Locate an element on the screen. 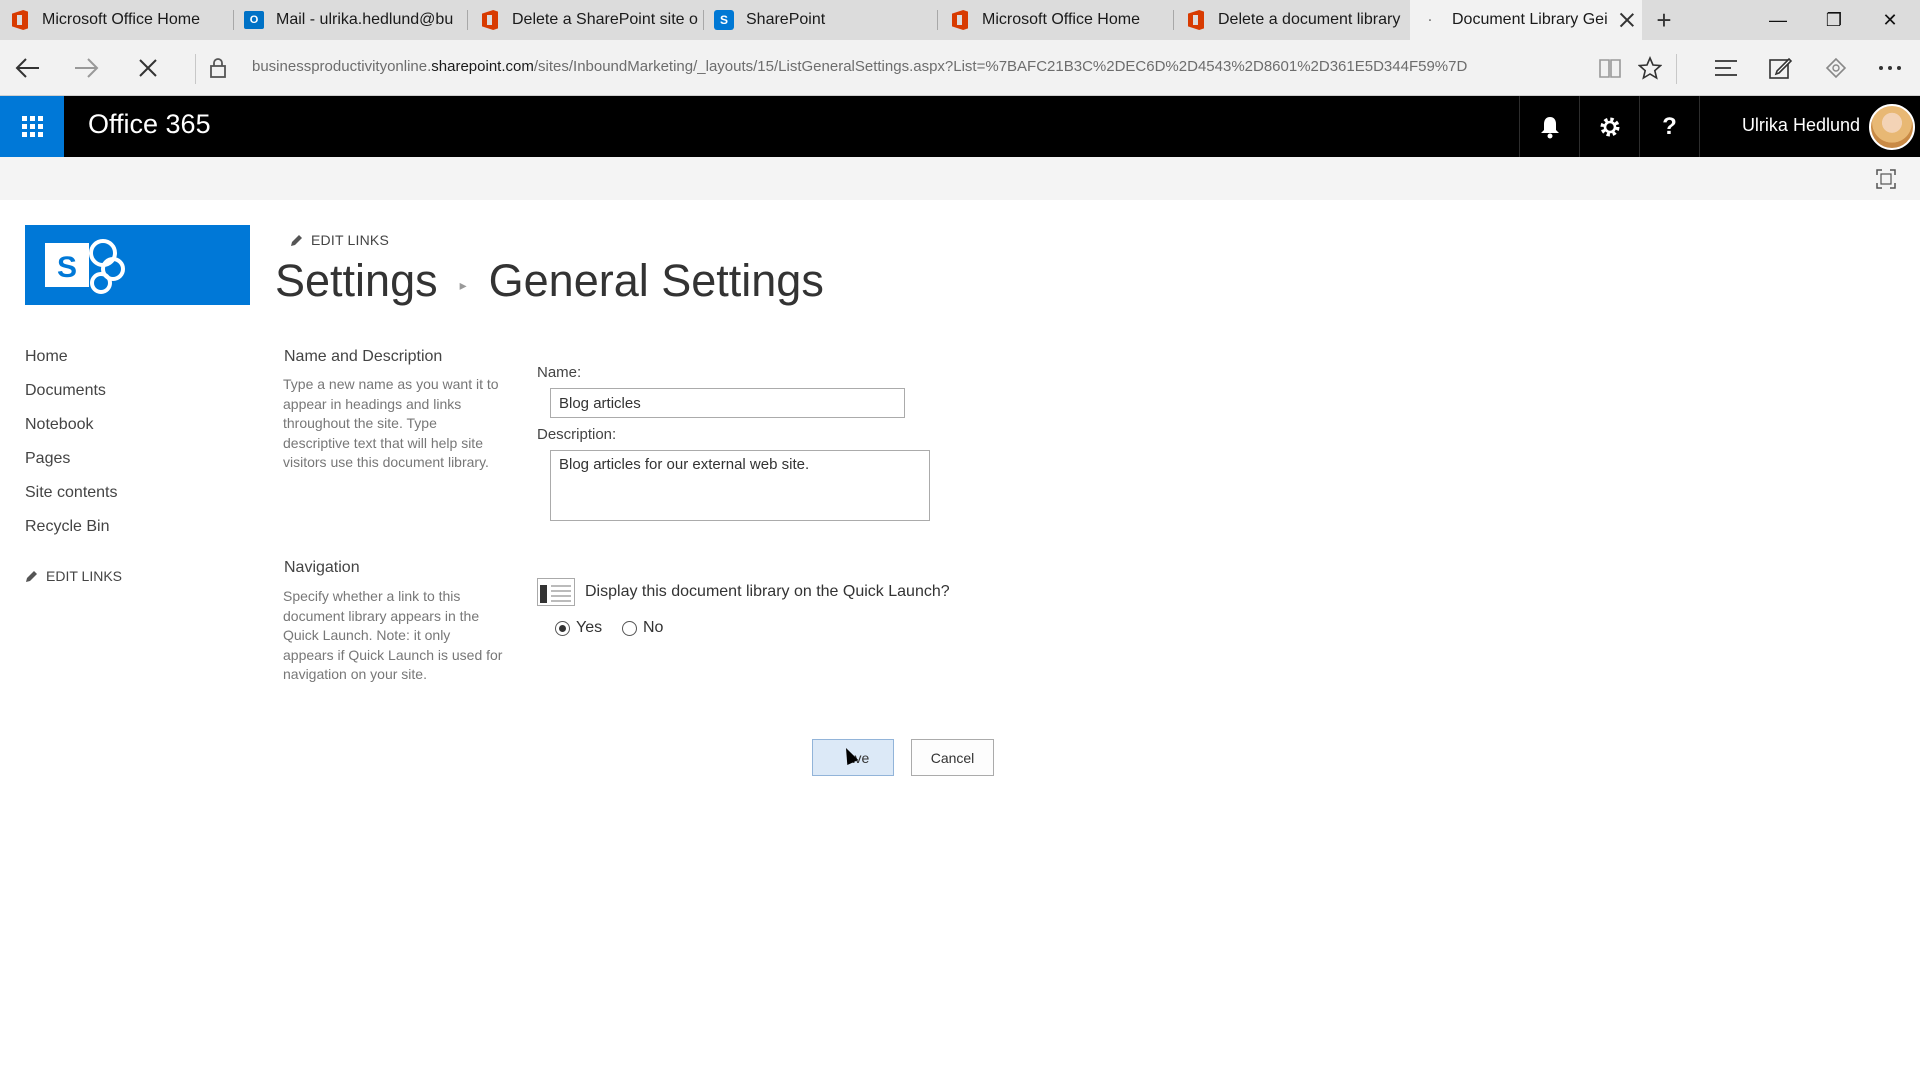 The width and height of the screenshot is (1920, 1080). office365-brand: Office 365 is located at coordinates (149, 124).